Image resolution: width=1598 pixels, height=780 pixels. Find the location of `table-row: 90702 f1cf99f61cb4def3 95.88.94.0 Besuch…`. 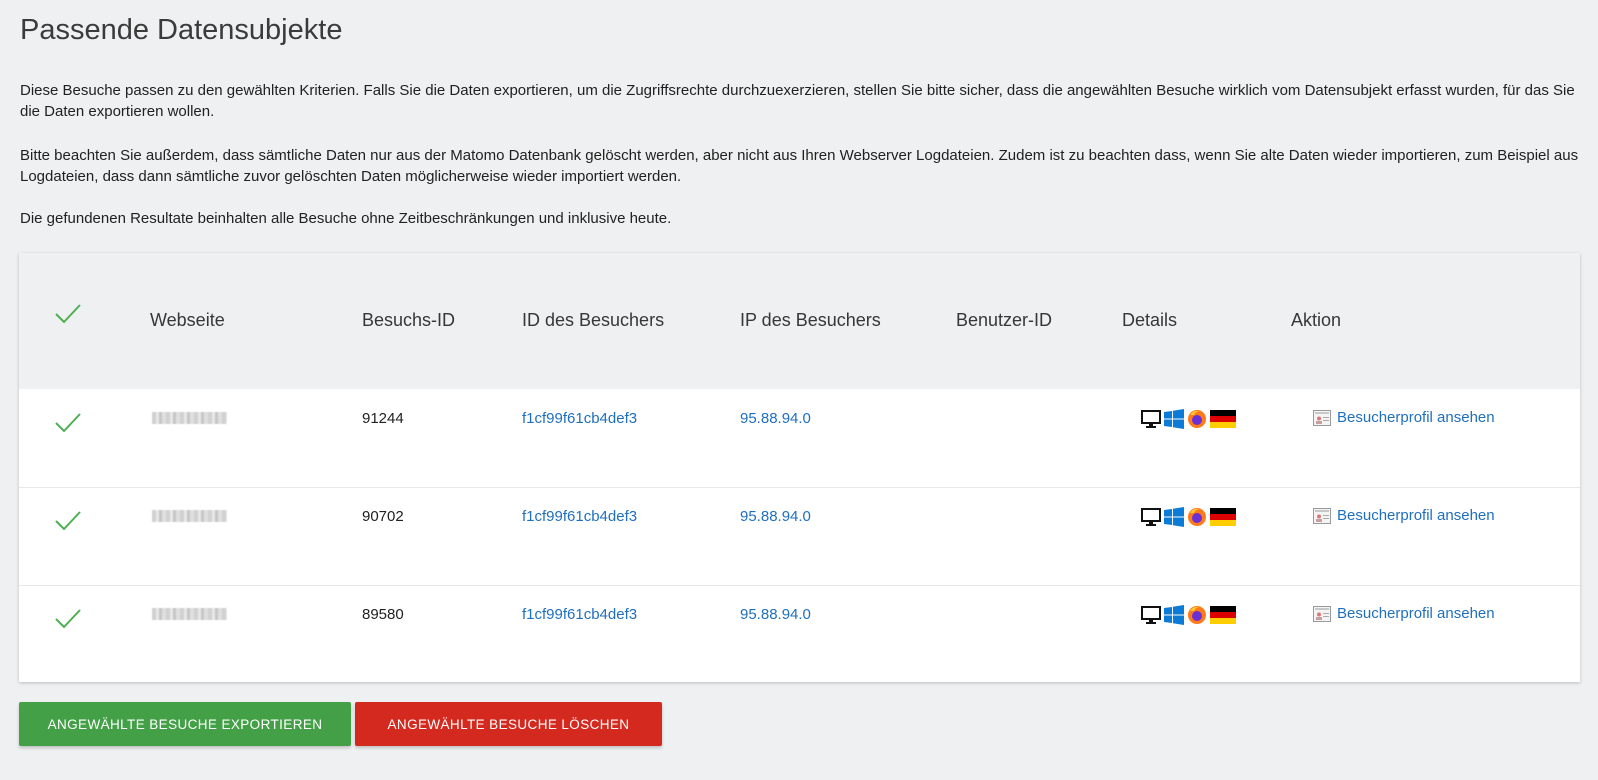

table-row: 90702 f1cf99f61cb4def3 95.88.94.0 Besuch… is located at coordinates (799, 536).